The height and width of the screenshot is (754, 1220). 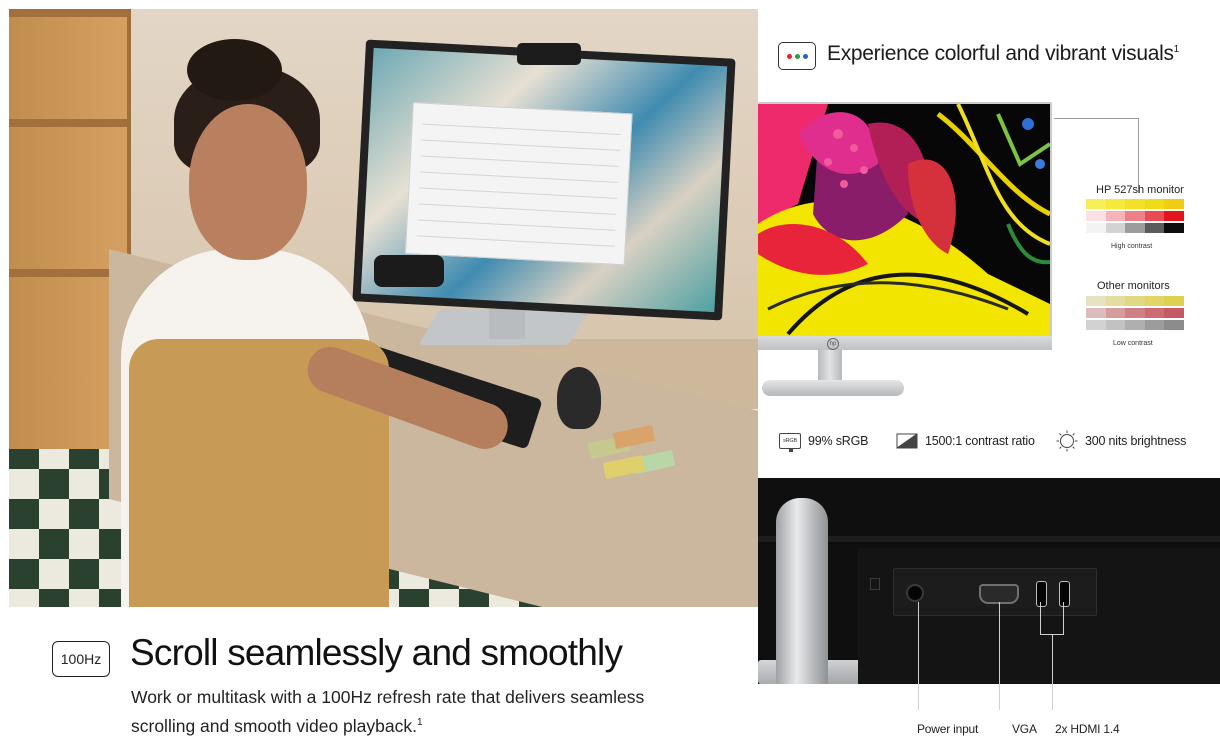 I want to click on hdmi-label: 2x HDMI 1.4, so click(x=1087, y=729).